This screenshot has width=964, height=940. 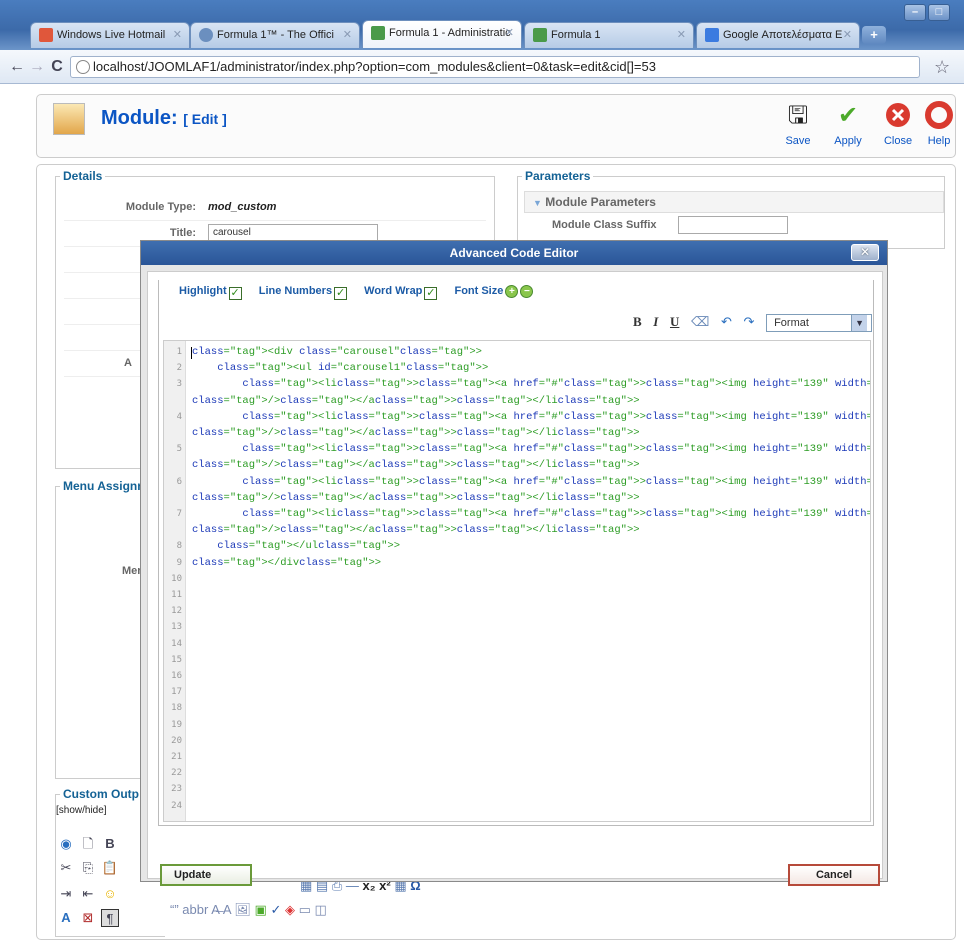 I want to click on help-icon: ◉, so click(x=66, y=844).